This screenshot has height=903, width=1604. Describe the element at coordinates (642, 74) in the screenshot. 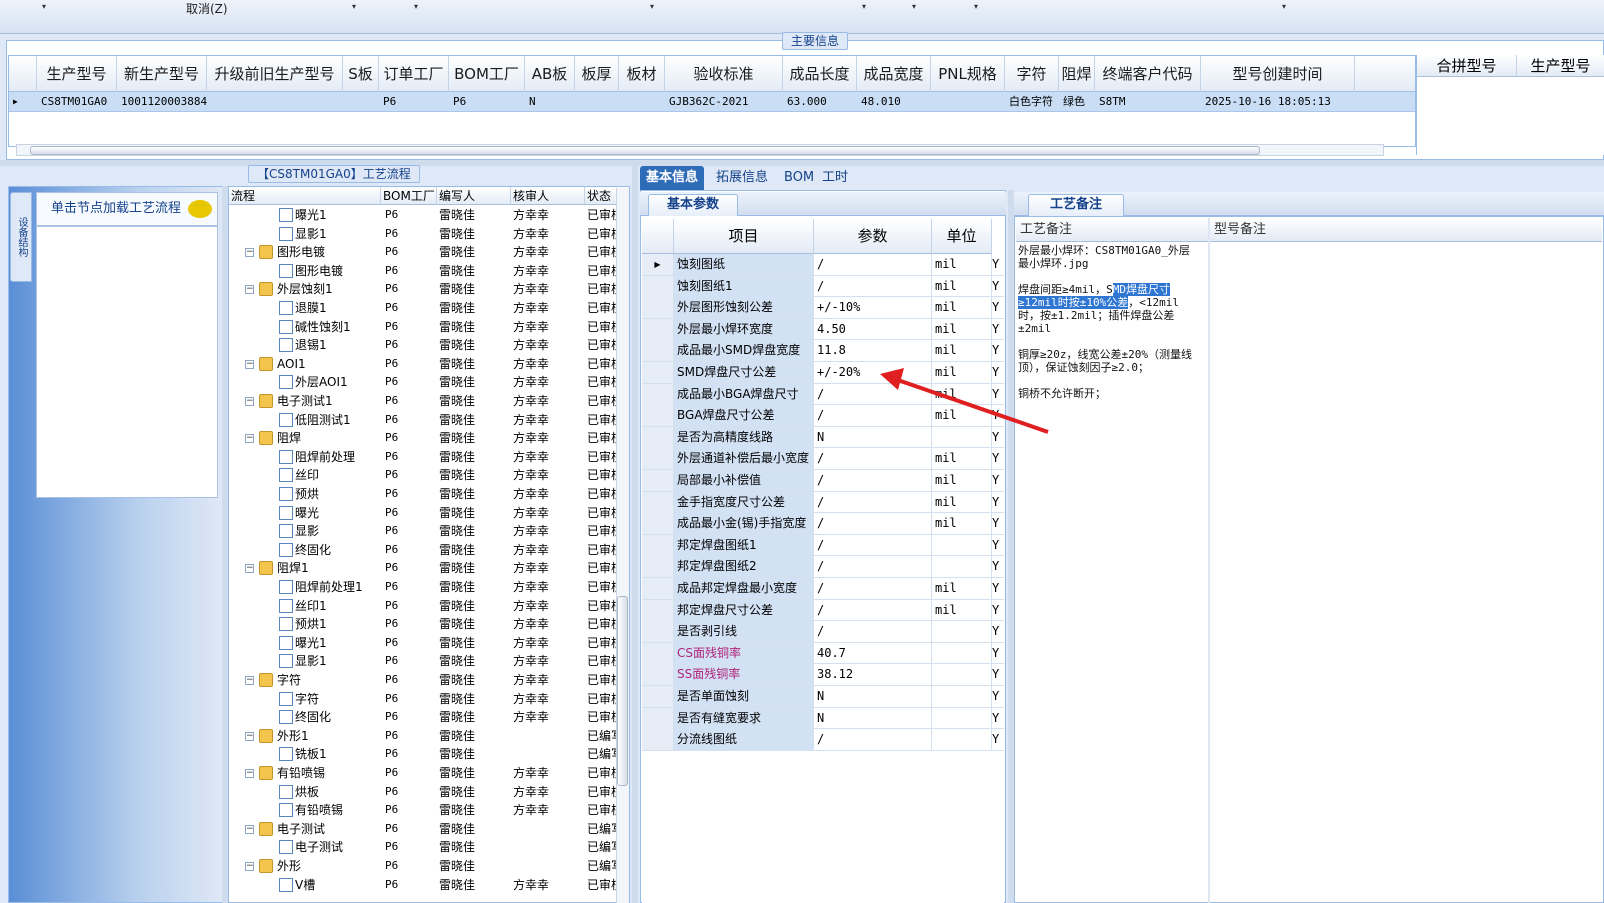

I see `column-header: 板材` at that location.